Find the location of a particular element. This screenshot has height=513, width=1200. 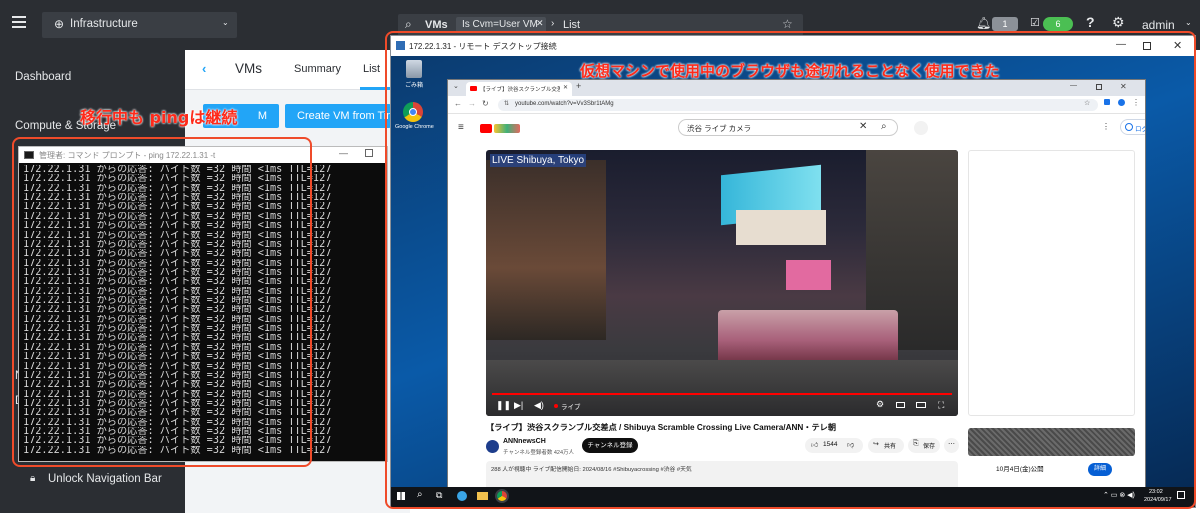

sidebar-item-dashboard: Dashboard is located at coordinates (43, 77).